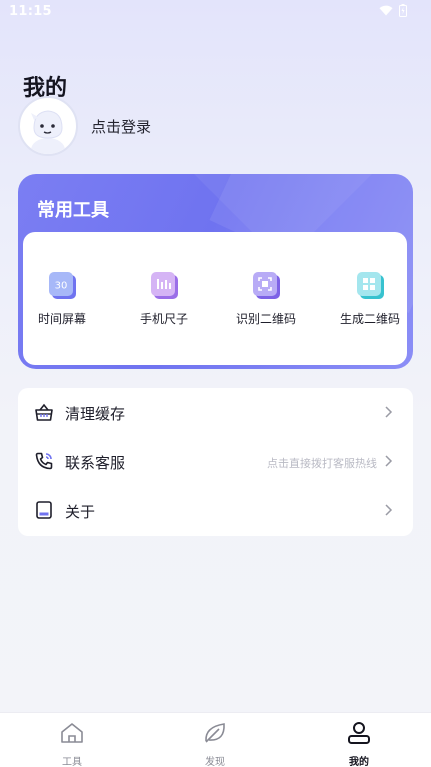  I want to click on menu-hint: 点击直接拨打客服热线, so click(322, 463).